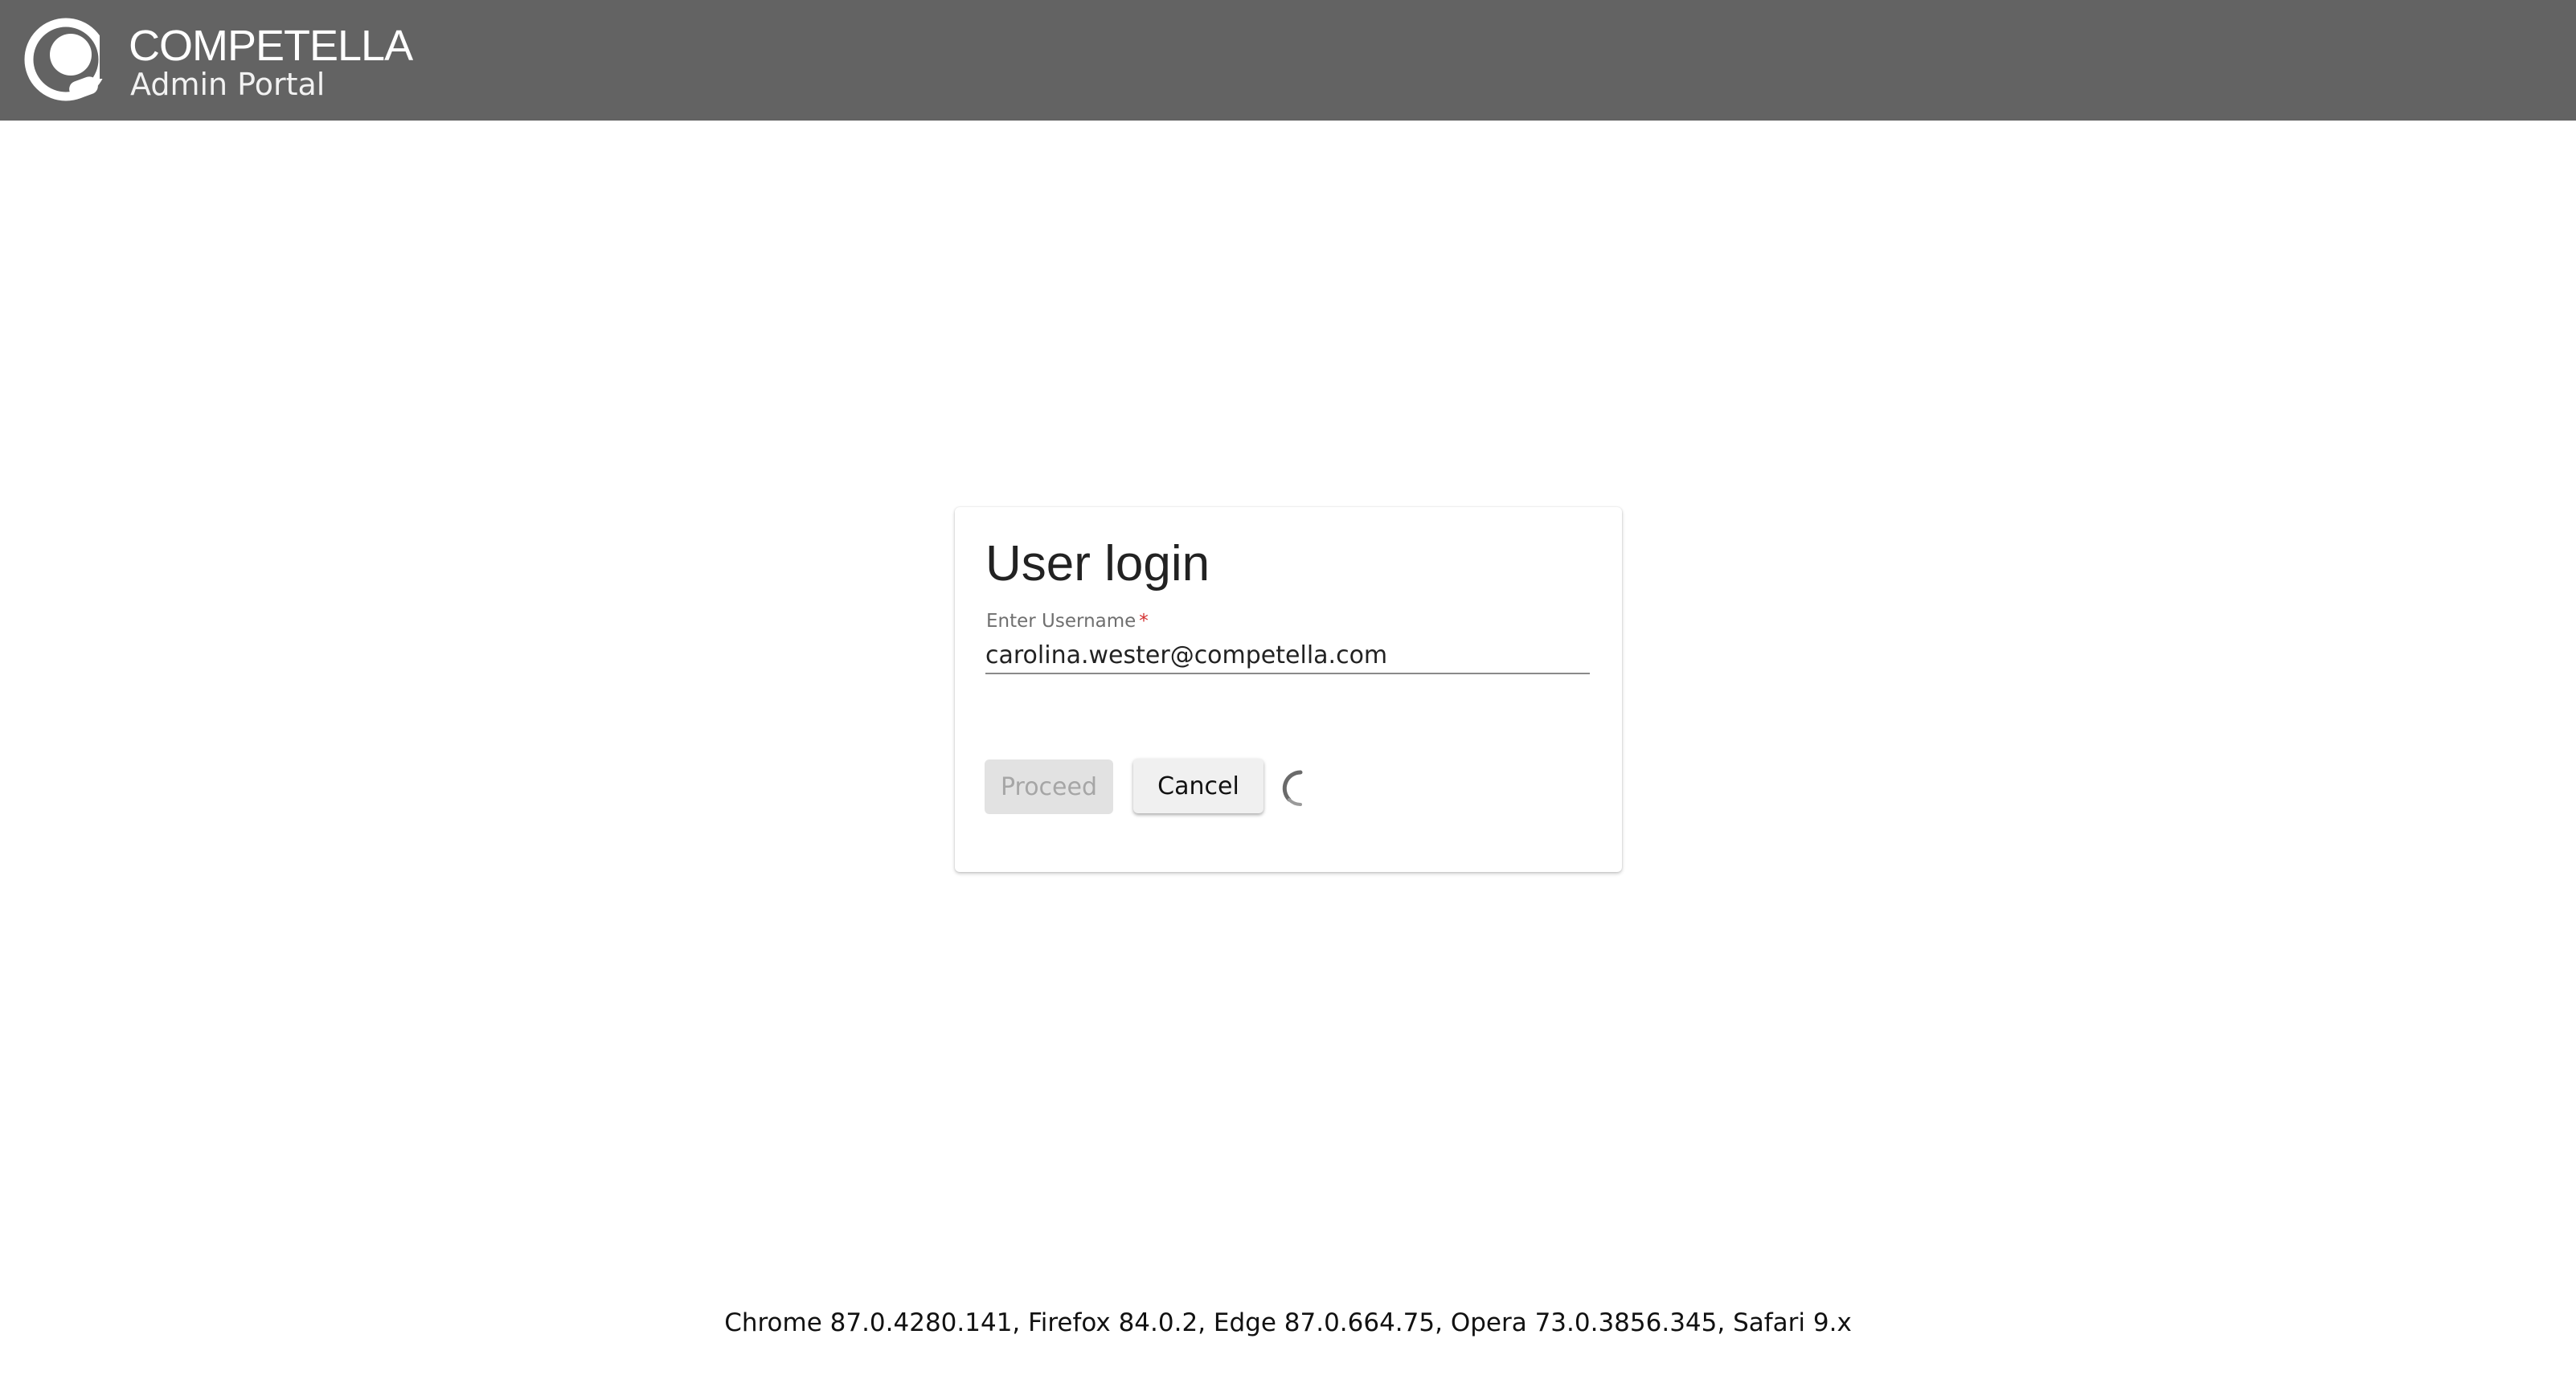 The image size is (2576, 1400). Describe the element at coordinates (228, 84) in the screenshot. I see `brand-subtitle: Admin Portal` at that location.